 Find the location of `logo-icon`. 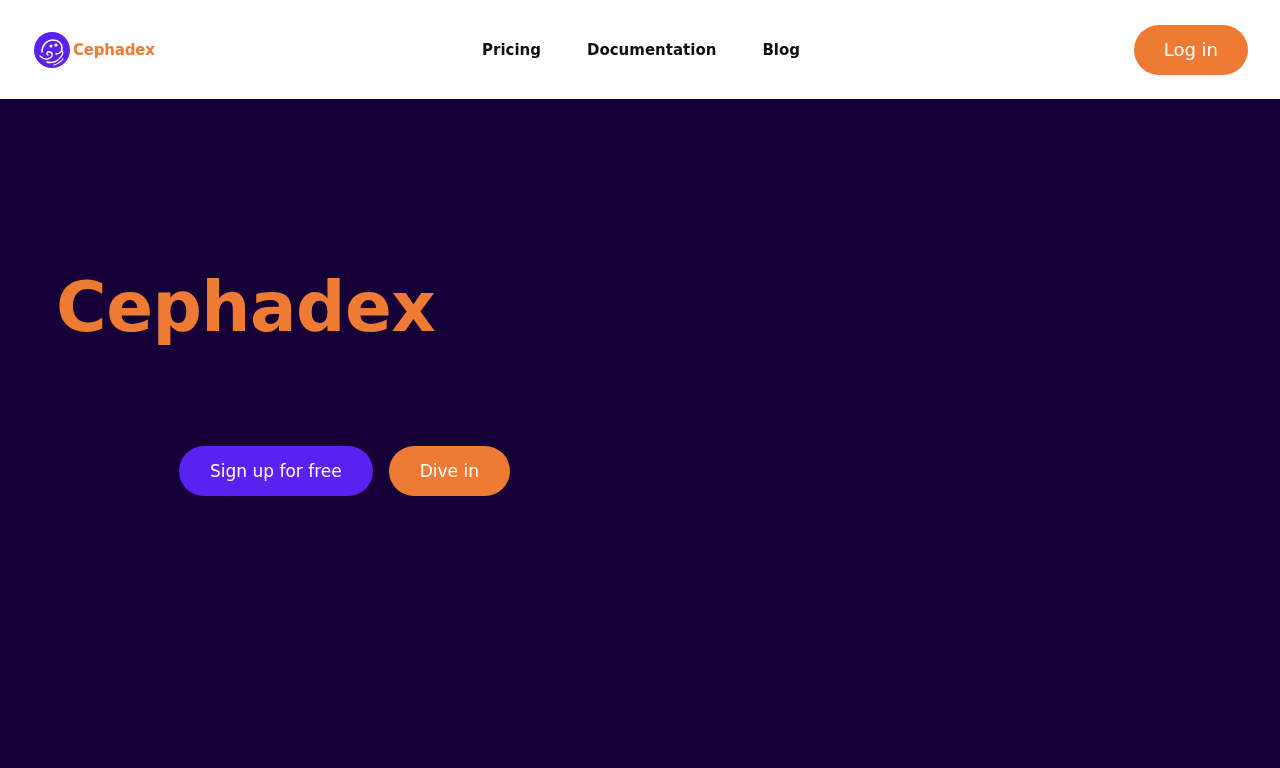

logo-icon is located at coordinates (52, 49).